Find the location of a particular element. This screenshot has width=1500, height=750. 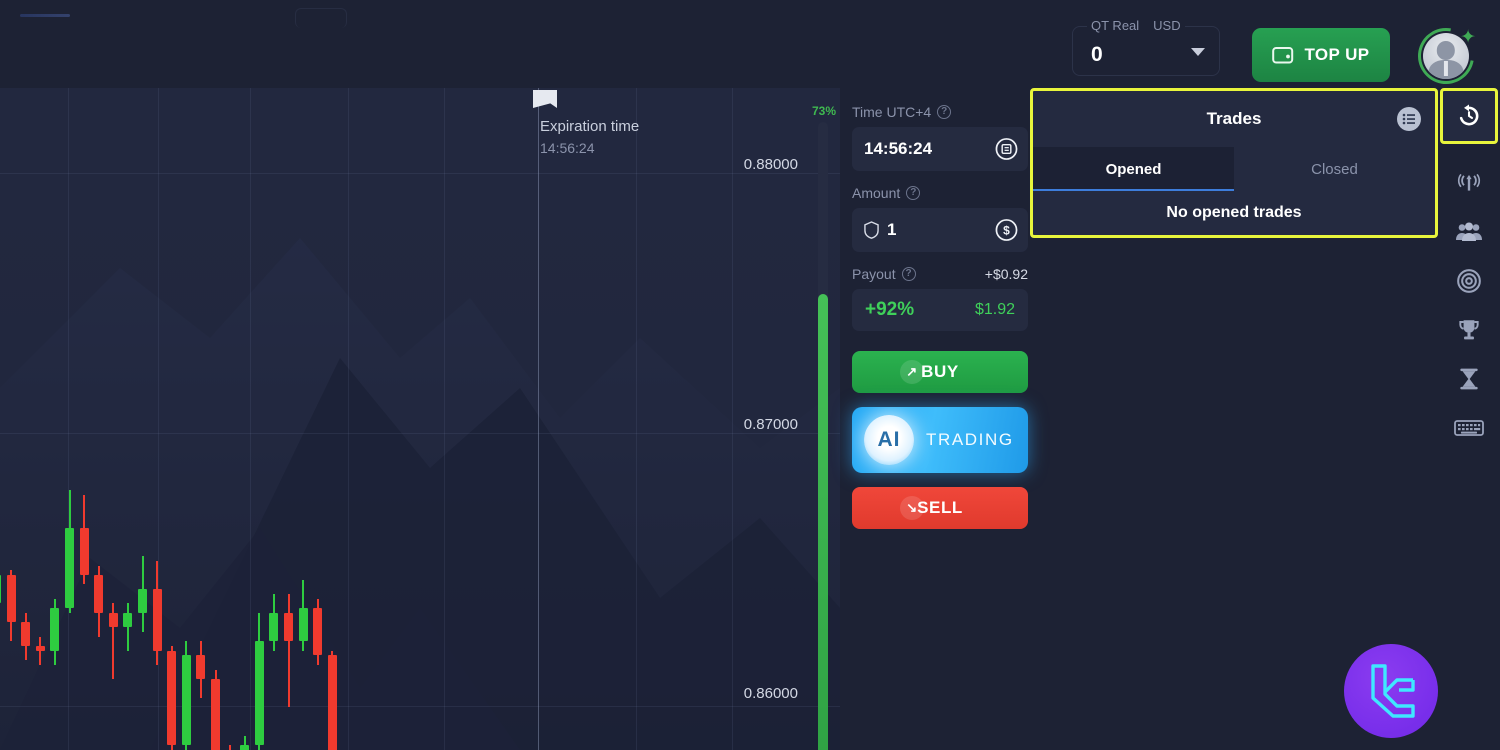

amount-input: 1 $ is located at coordinates (940, 230).